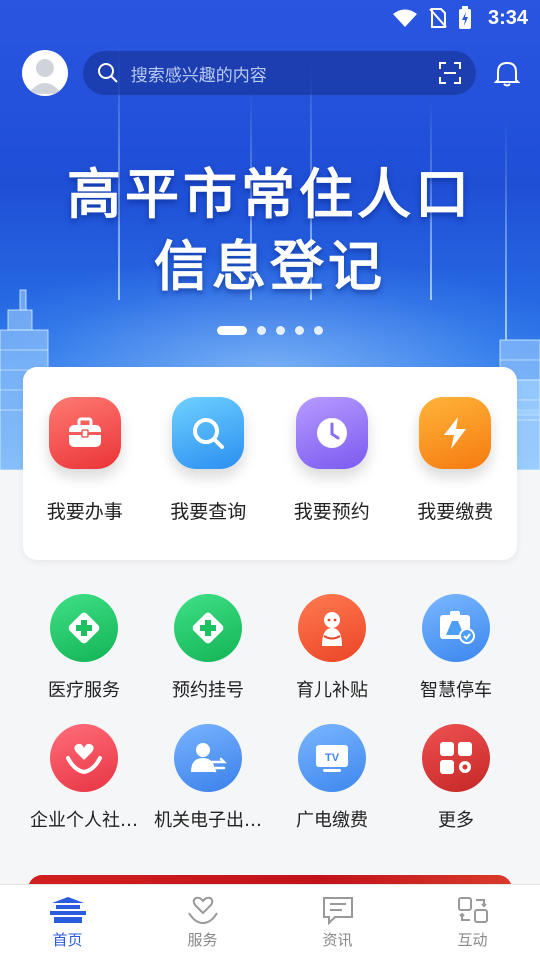 This screenshot has width=540, height=960. I want to click on carousel-indicator, so click(270, 330).